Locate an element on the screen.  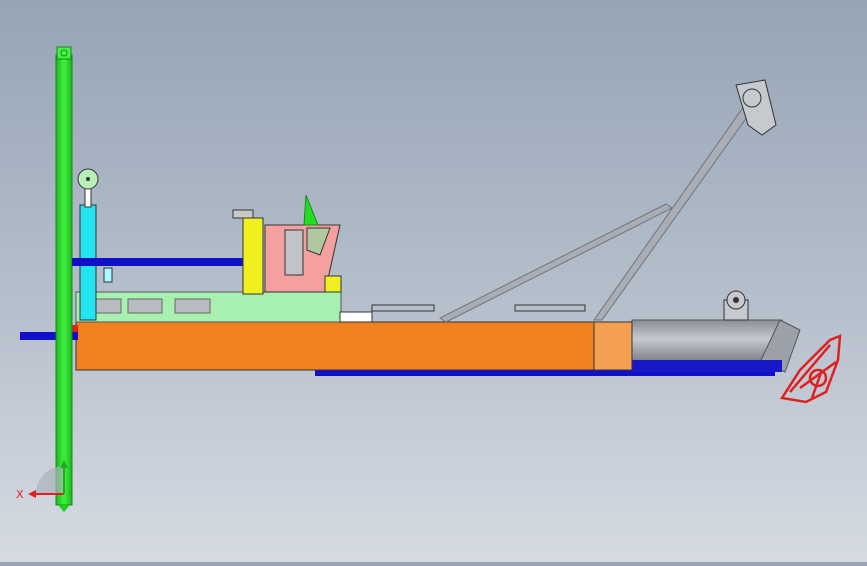
axis-x-label: X is located at coordinates (20, 494).